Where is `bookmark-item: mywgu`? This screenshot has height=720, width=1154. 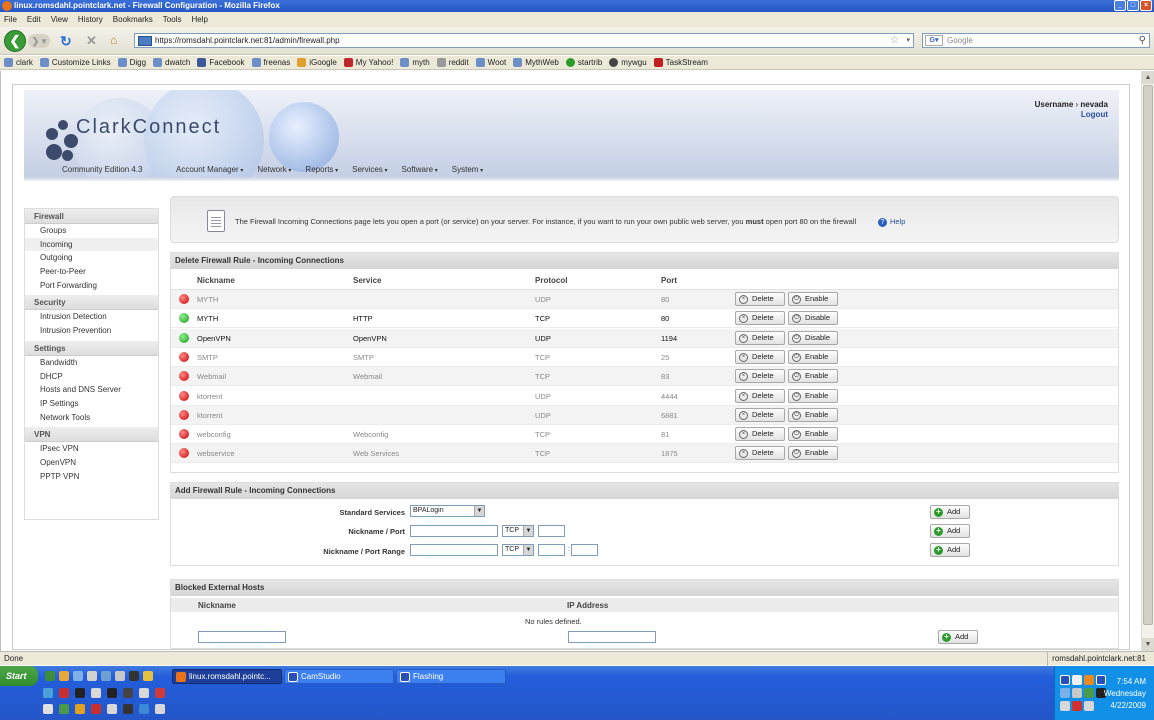 bookmark-item: mywgu is located at coordinates (628, 62).